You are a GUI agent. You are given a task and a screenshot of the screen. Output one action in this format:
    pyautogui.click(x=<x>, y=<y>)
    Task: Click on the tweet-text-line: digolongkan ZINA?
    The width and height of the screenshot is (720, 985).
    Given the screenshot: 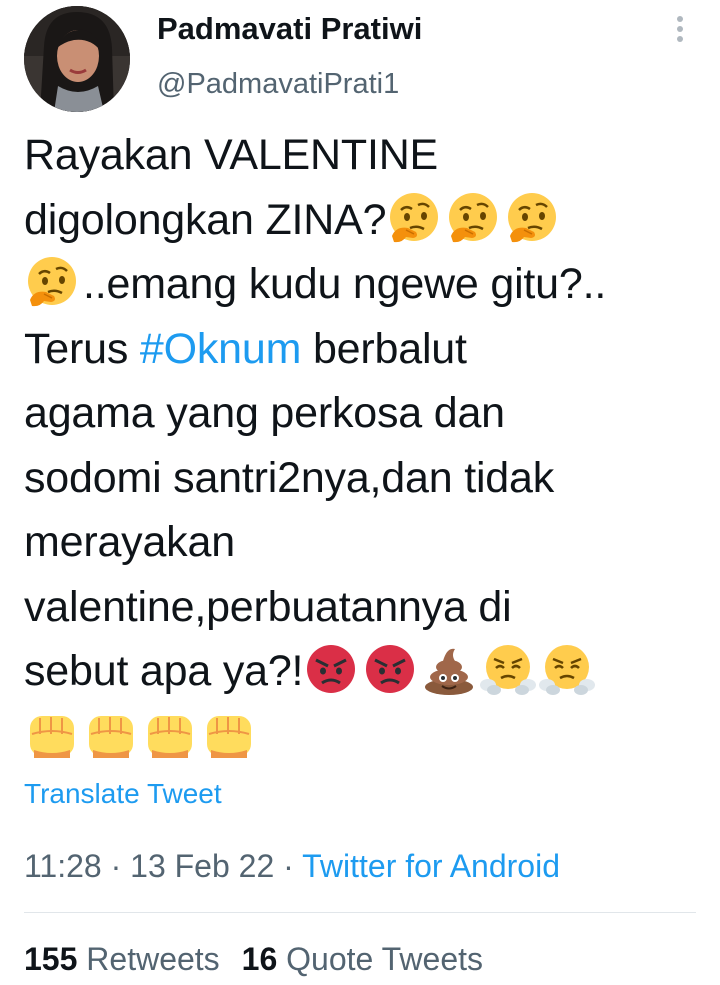 What is the action you would take?
    pyautogui.click(x=369, y=220)
    